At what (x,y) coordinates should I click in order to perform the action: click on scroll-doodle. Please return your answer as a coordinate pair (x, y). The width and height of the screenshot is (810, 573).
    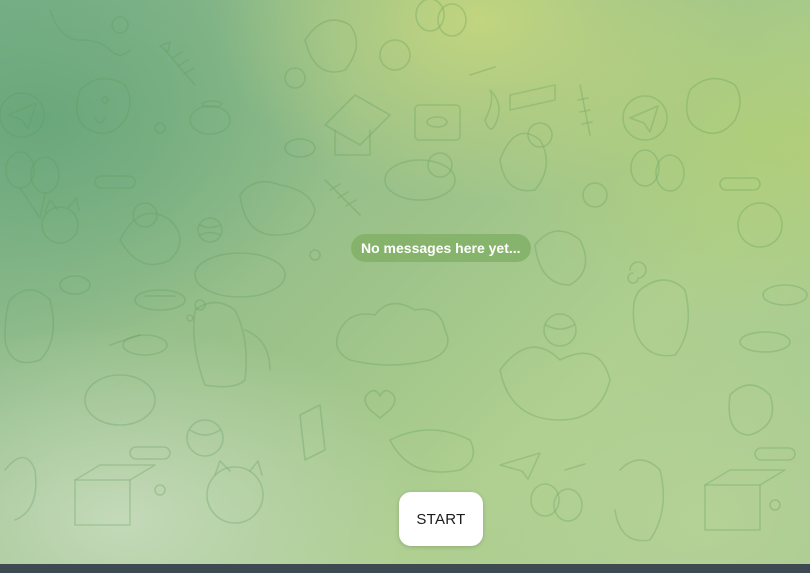
    Looking at the image, I should click on (312, 432).